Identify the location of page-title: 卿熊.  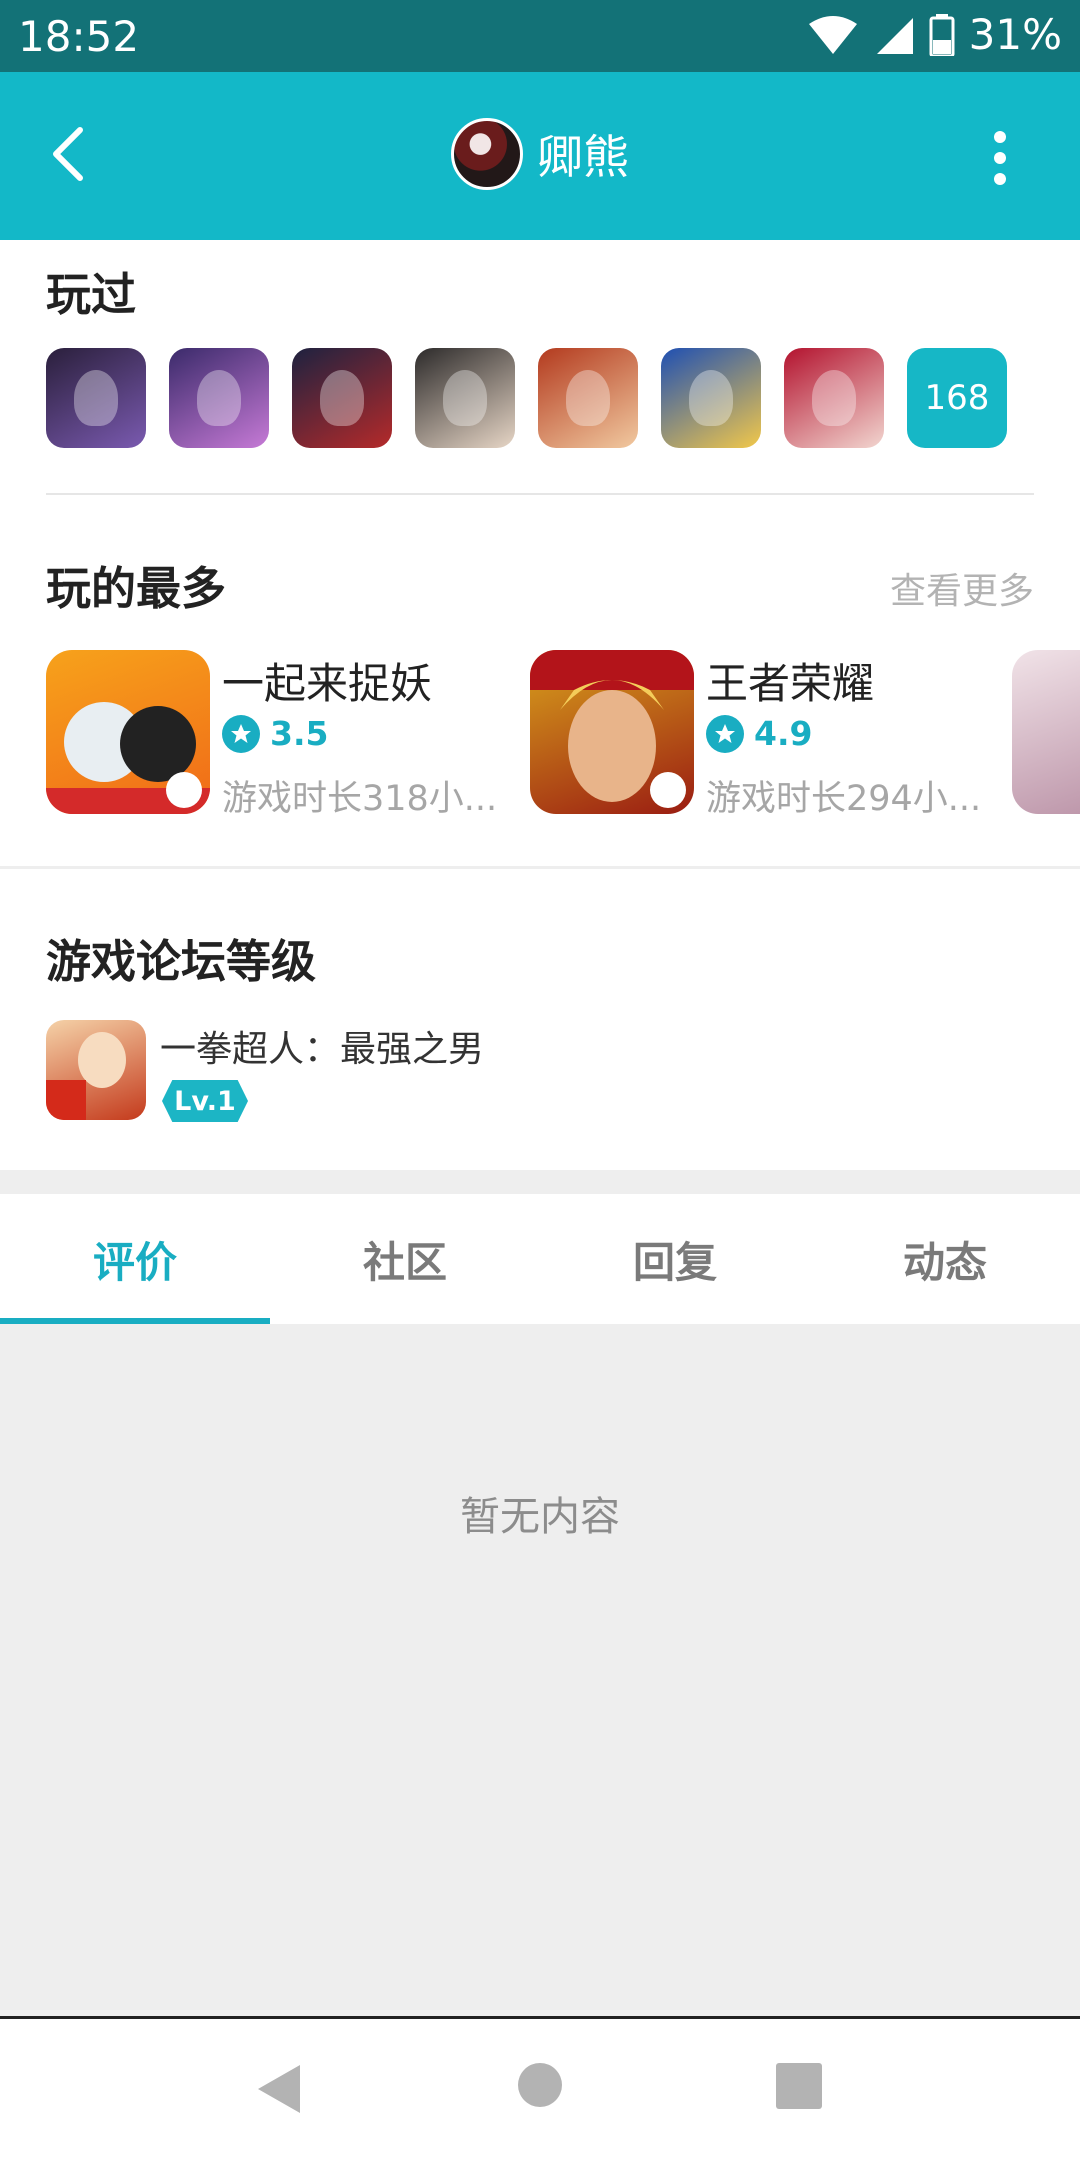
(583, 157).